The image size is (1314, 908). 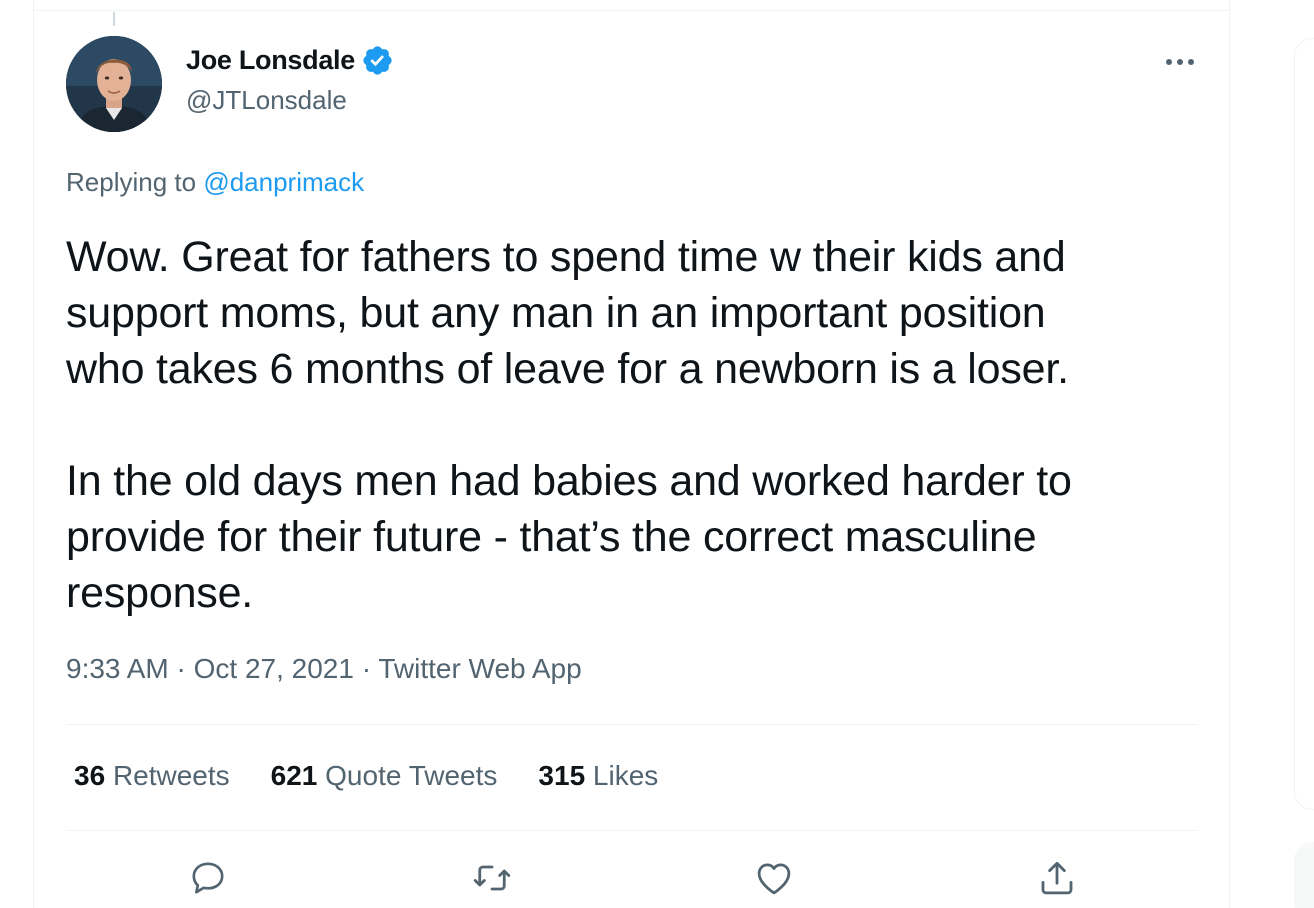 I want to click on like-icon, so click(x=774, y=879).